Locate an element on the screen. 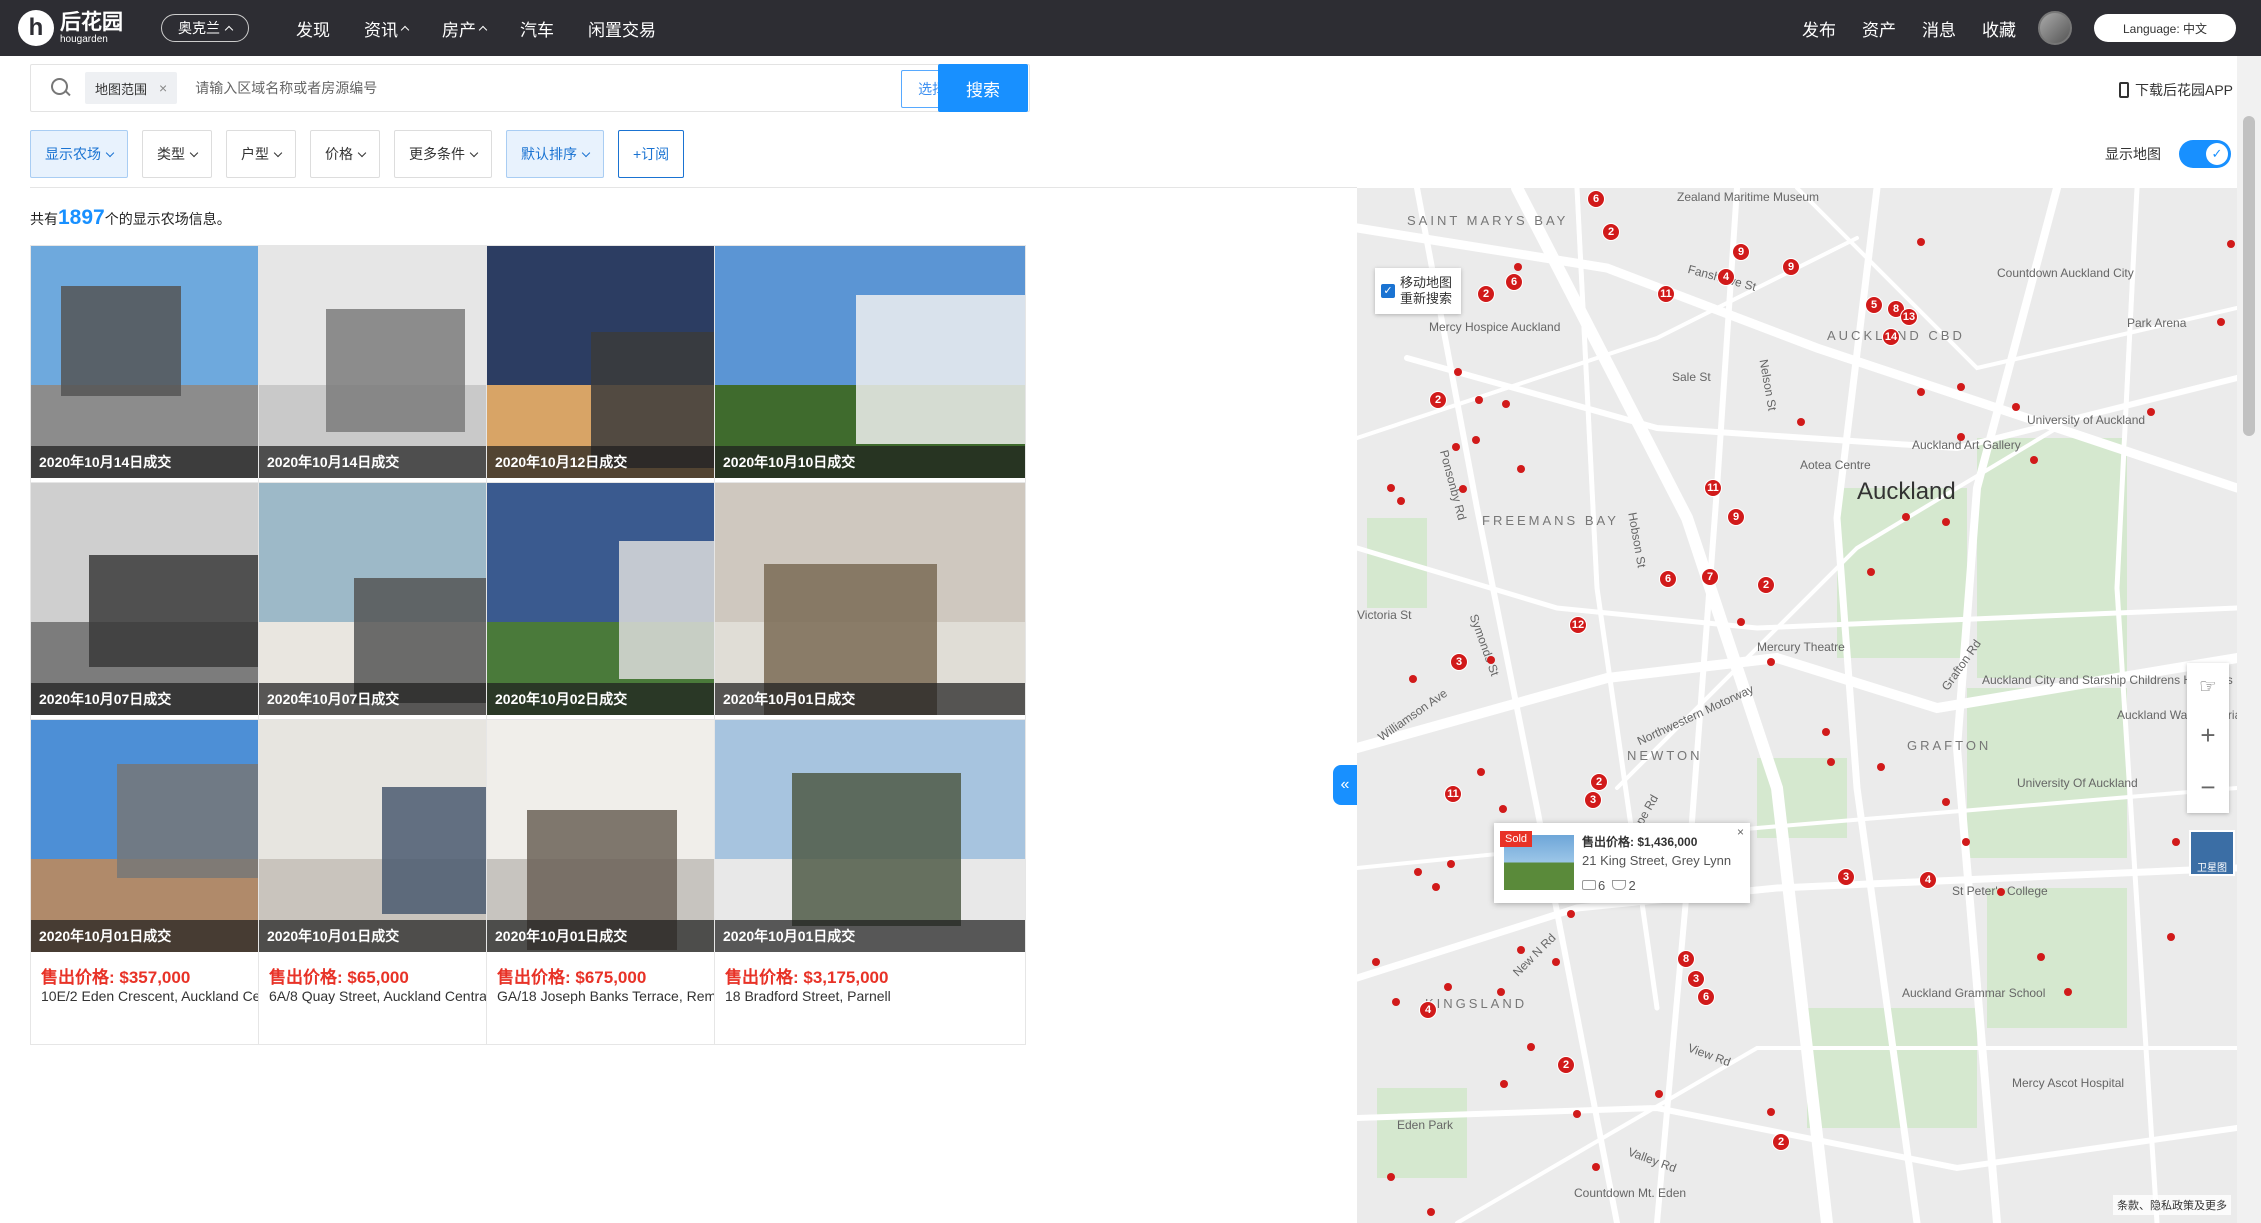  nav-marketplace: 闲置交易 is located at coordinates (622, 28).